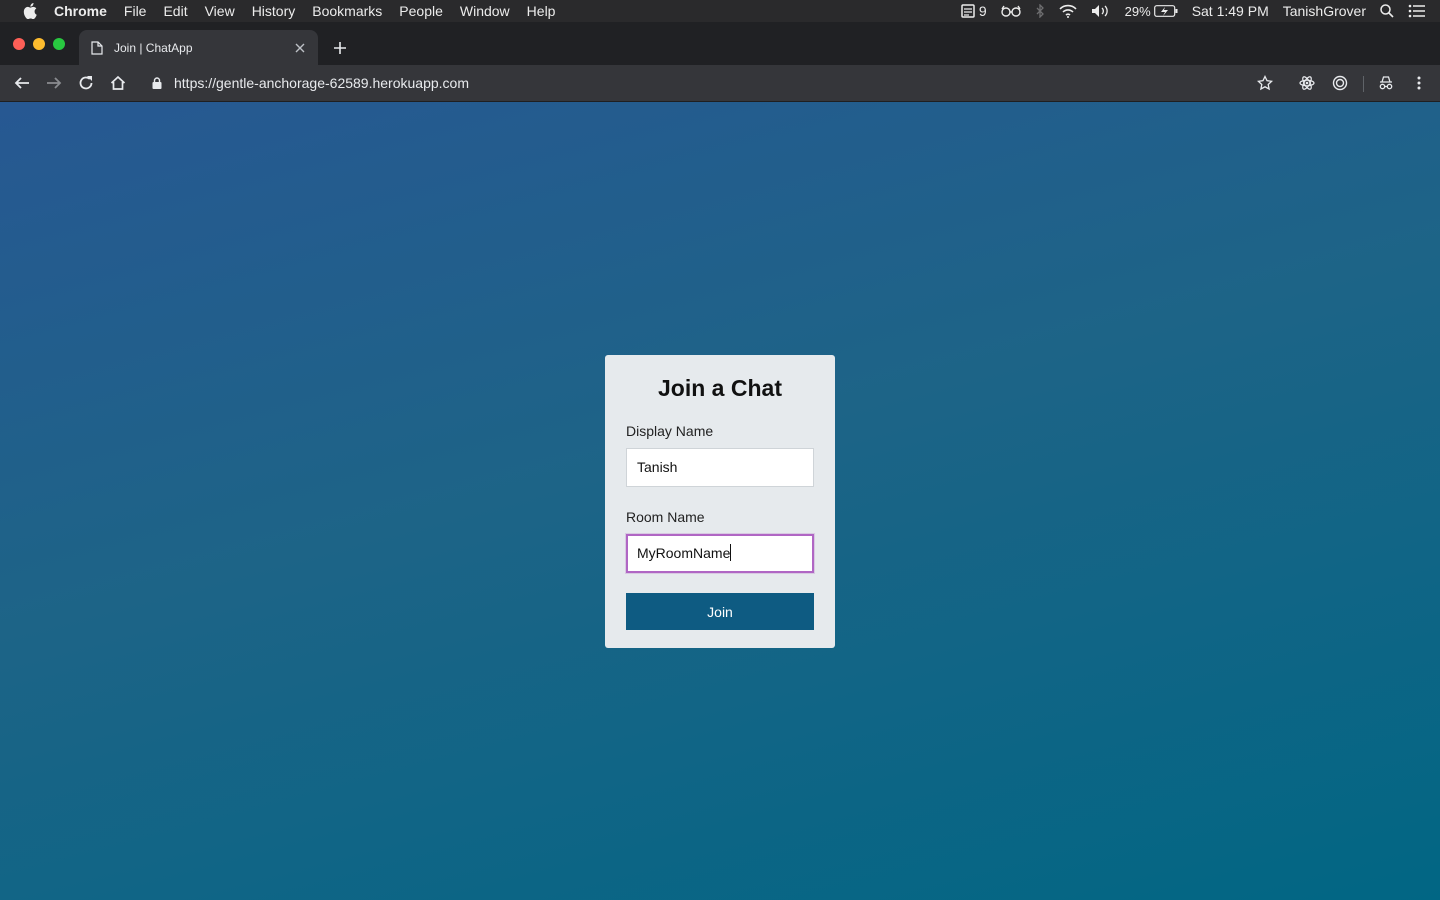 The height and width of the screenshot is (900, 1440). Describe the element at coordinates (153, 47) in the screenshot. I see `tab-title: Join | ChatApp` at that location.